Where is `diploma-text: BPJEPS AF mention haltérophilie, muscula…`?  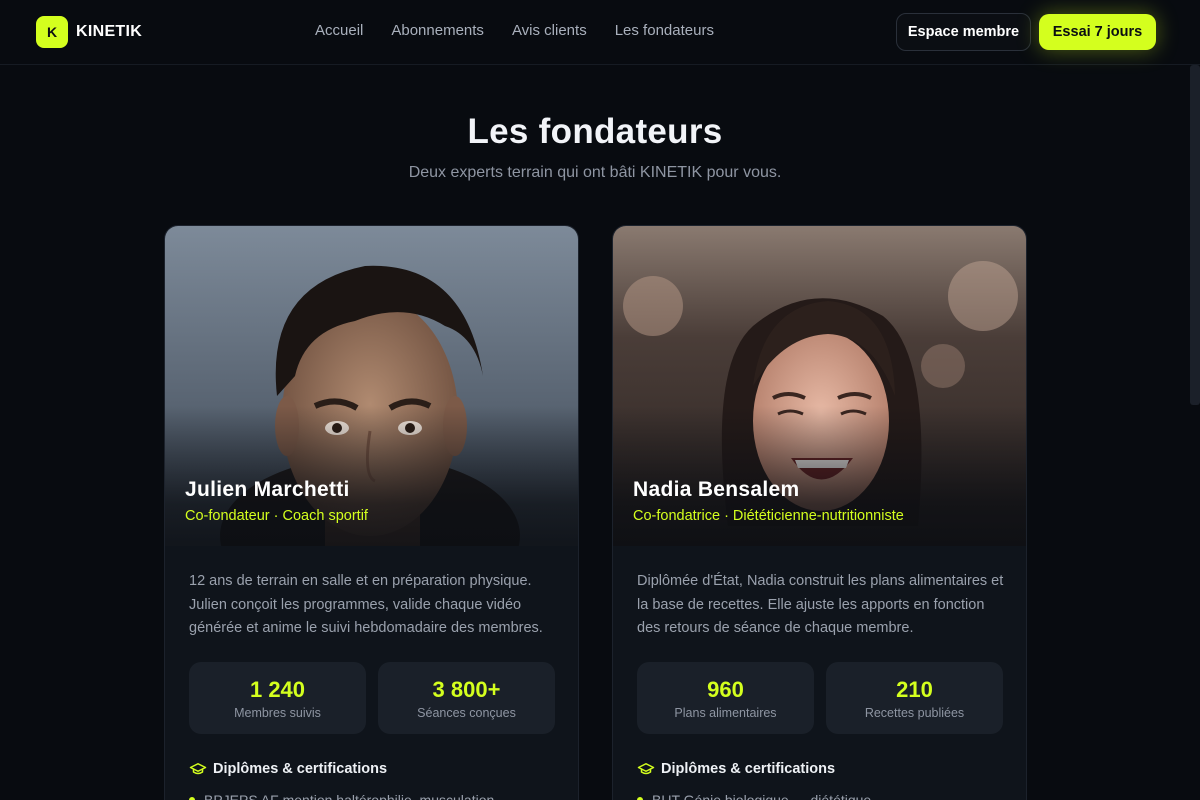
diploma-text: BPJEPS AF mention haltérophilie, muscula… is located at coordinates (349, 796).